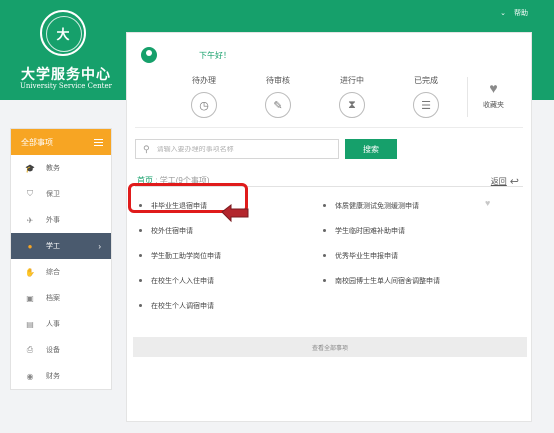 This screenshot has height=433, width=554. I want to click on list-item: 优秀毕业生申报申请, so click(413, 256).